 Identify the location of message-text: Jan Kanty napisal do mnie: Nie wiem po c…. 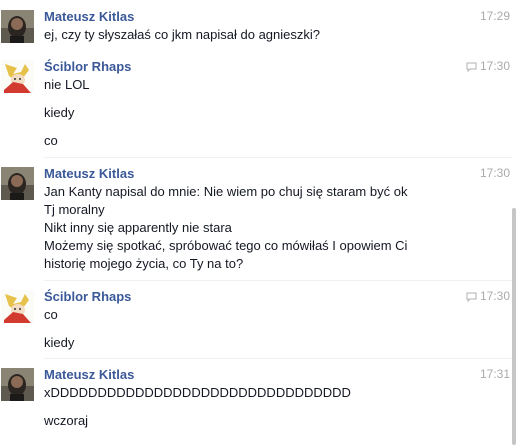
(226, 191).